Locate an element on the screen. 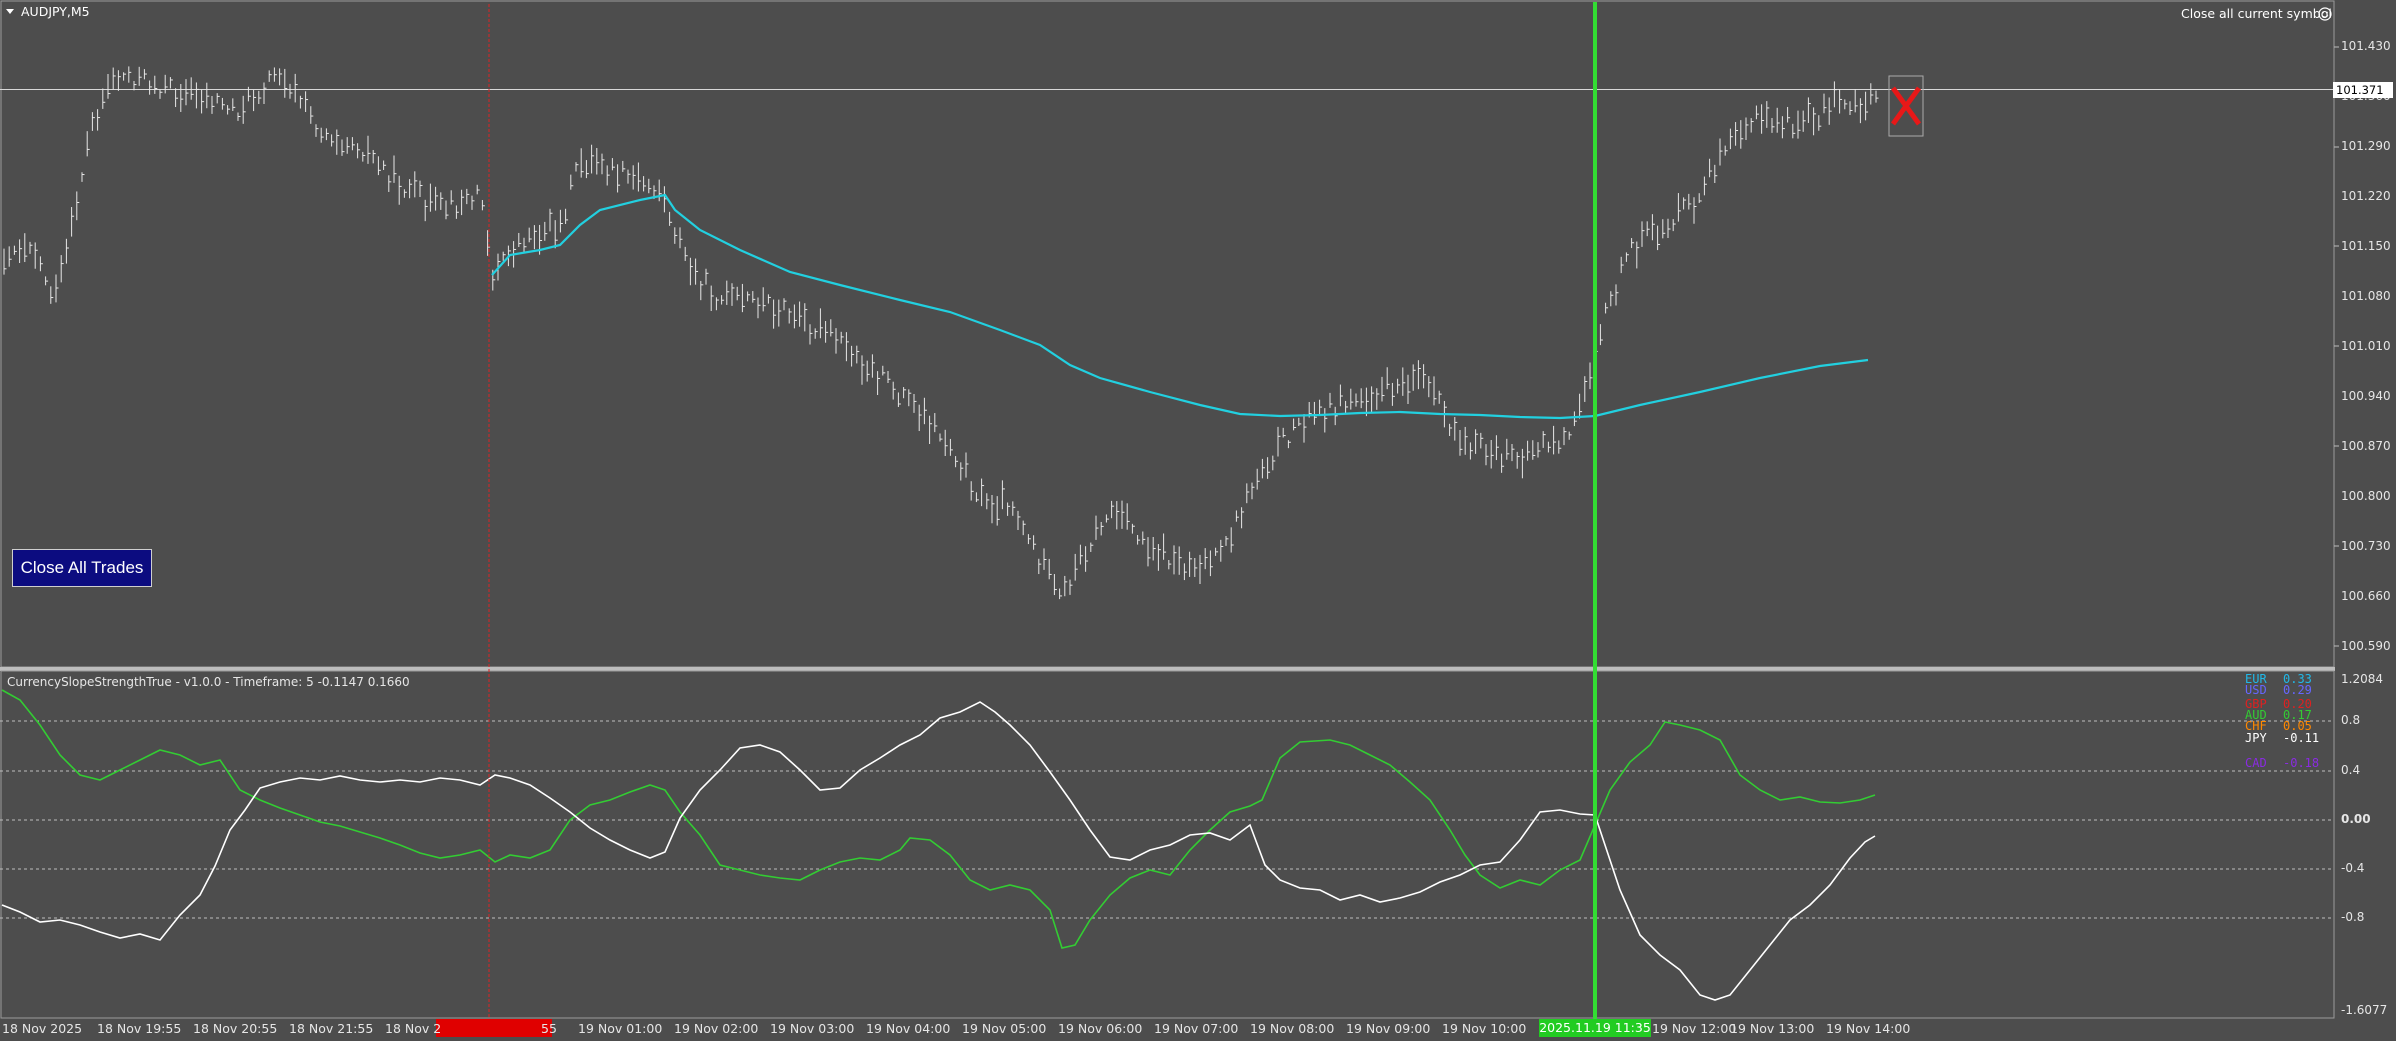  time-axis-label: 19 Nov 05:00 is located at coordinates (1004, 1028).